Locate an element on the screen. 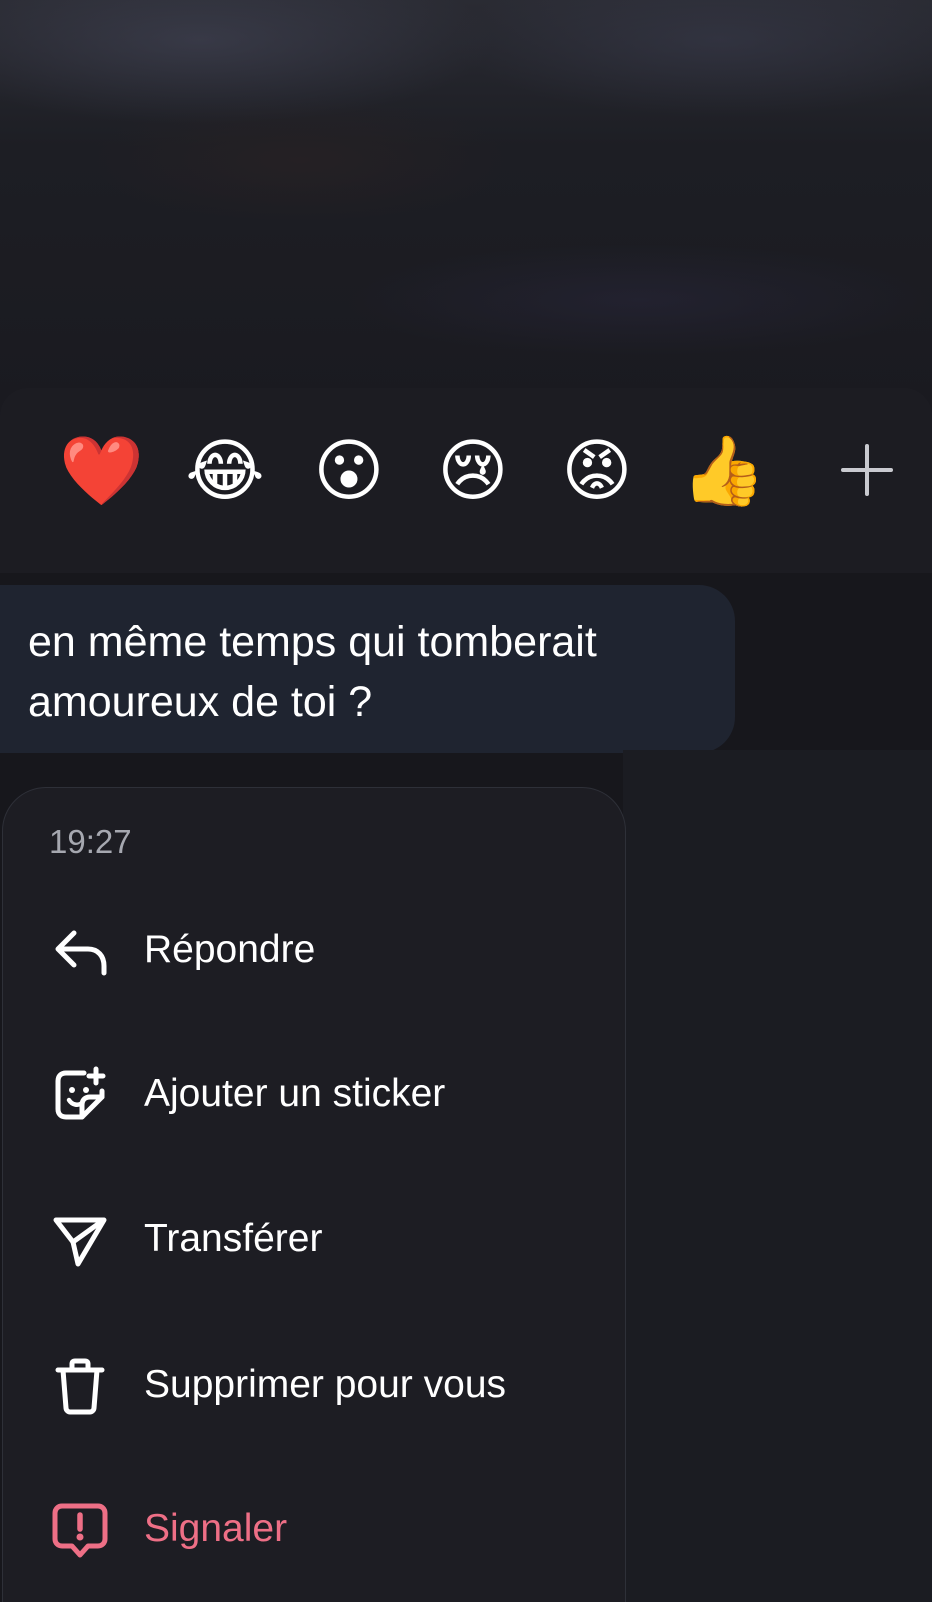  plus-icon is located at coordinates (867, 470).